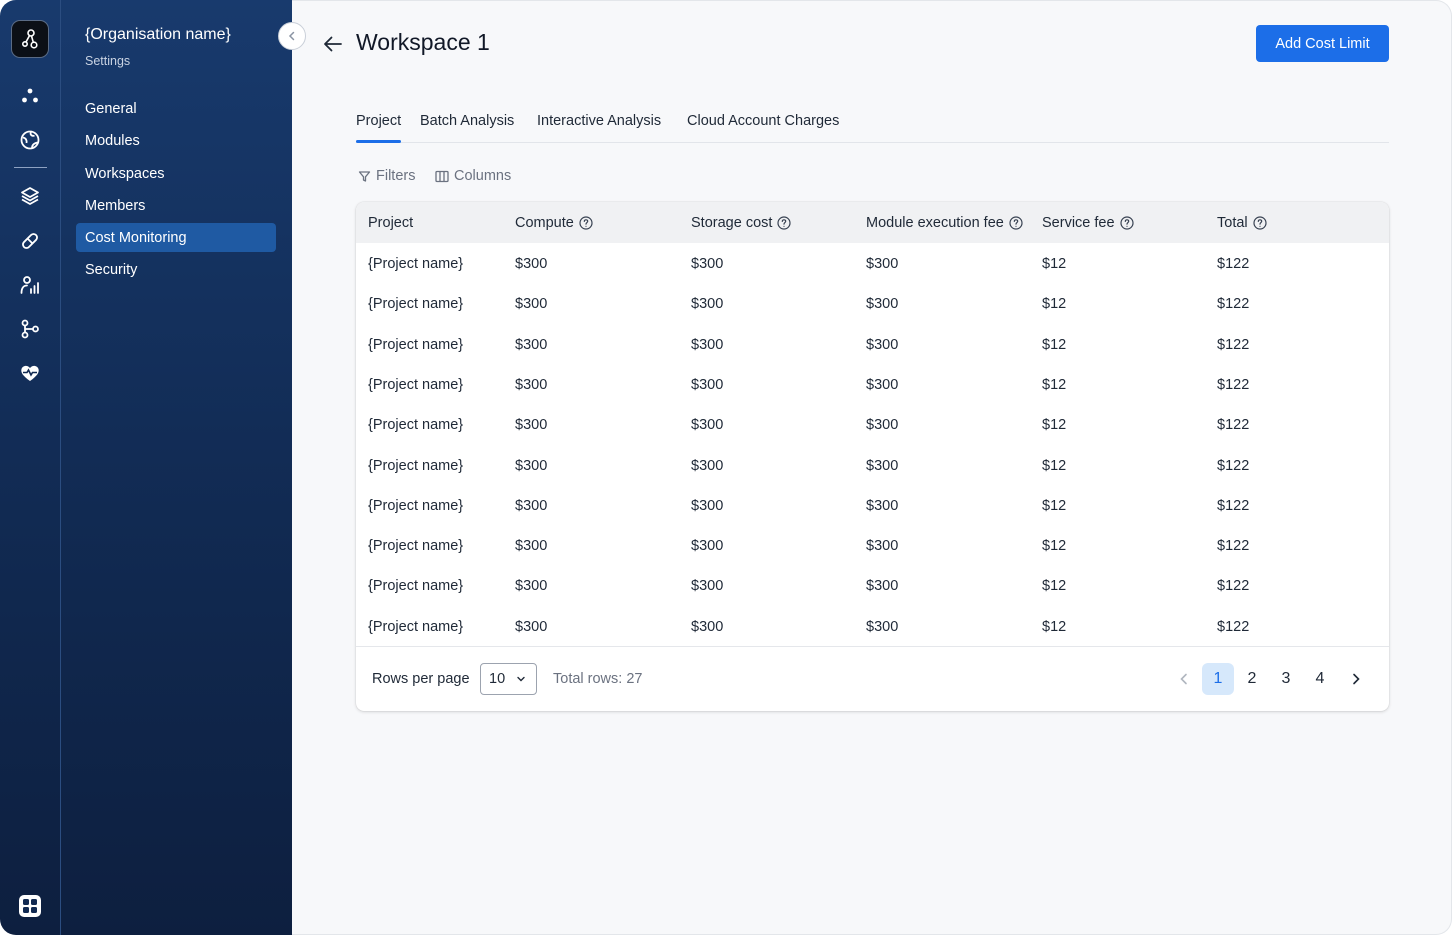 The height and width of the screenshot is (935, 1452). What do you see at coordinates (176, 173) in the screenshot?
I see `nav-item-workspaces: Workspaces` at bounding box center [176, 173].